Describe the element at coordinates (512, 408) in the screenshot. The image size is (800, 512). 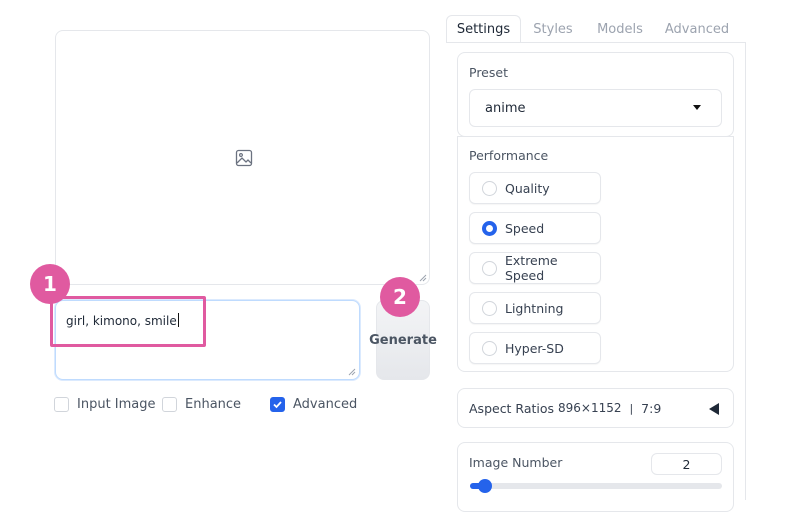
I see `aspect-ratios-label: Aspect Ratios` at that location.